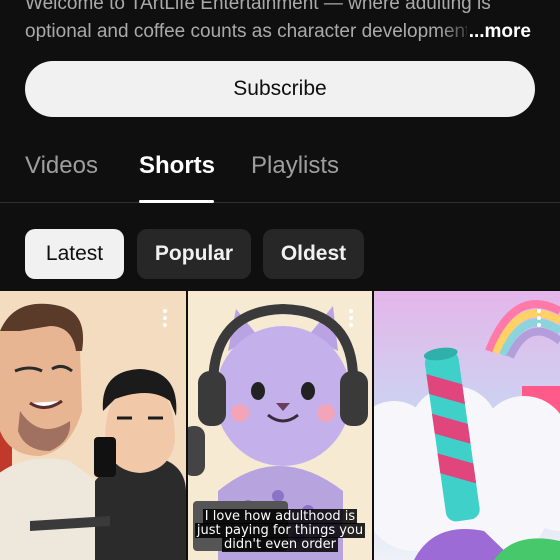  I want to click on channel-tabs: Videos Shorts Playlists, so click(280, 171).